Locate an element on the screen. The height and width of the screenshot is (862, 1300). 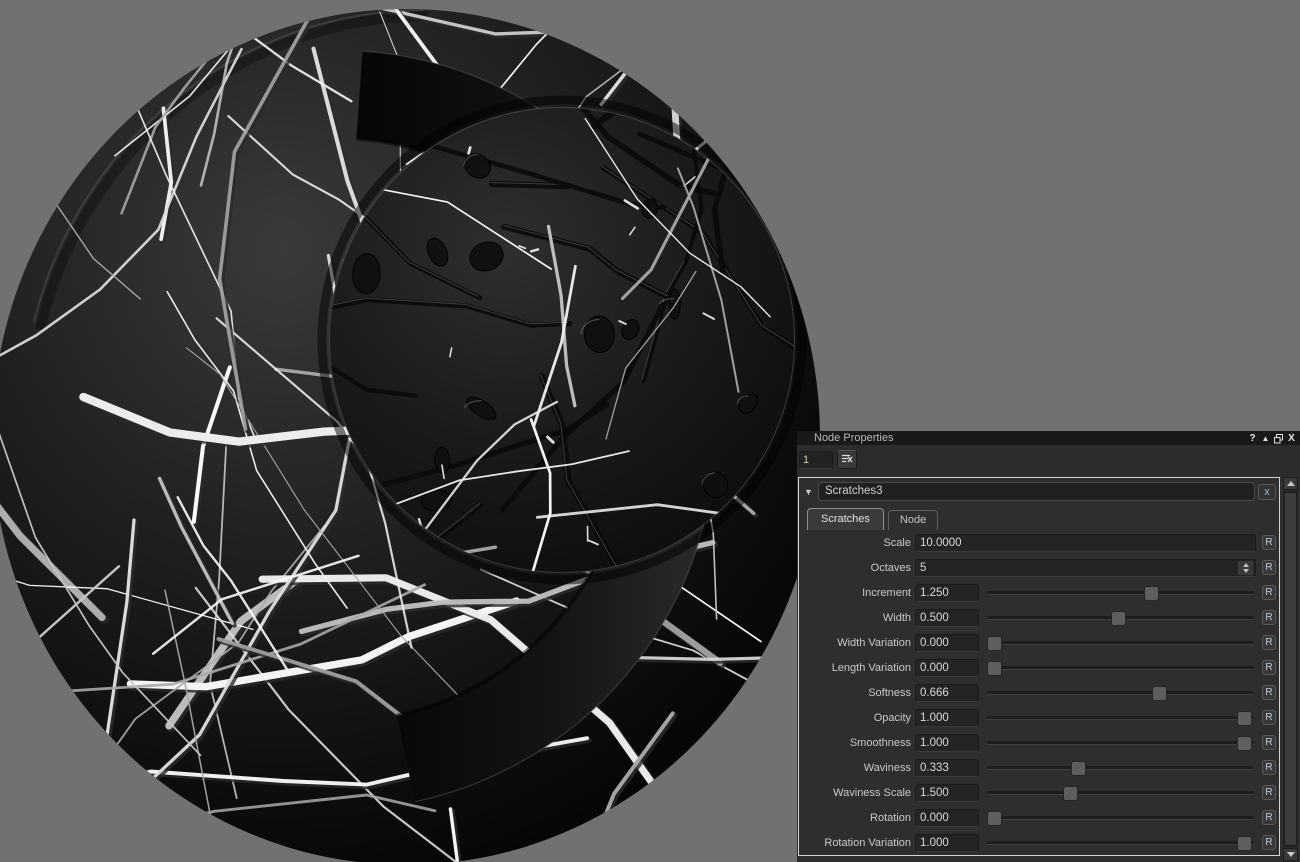
panel-titlebar: Node Properties ? ▲ X is located at coordinates (1048, 438).